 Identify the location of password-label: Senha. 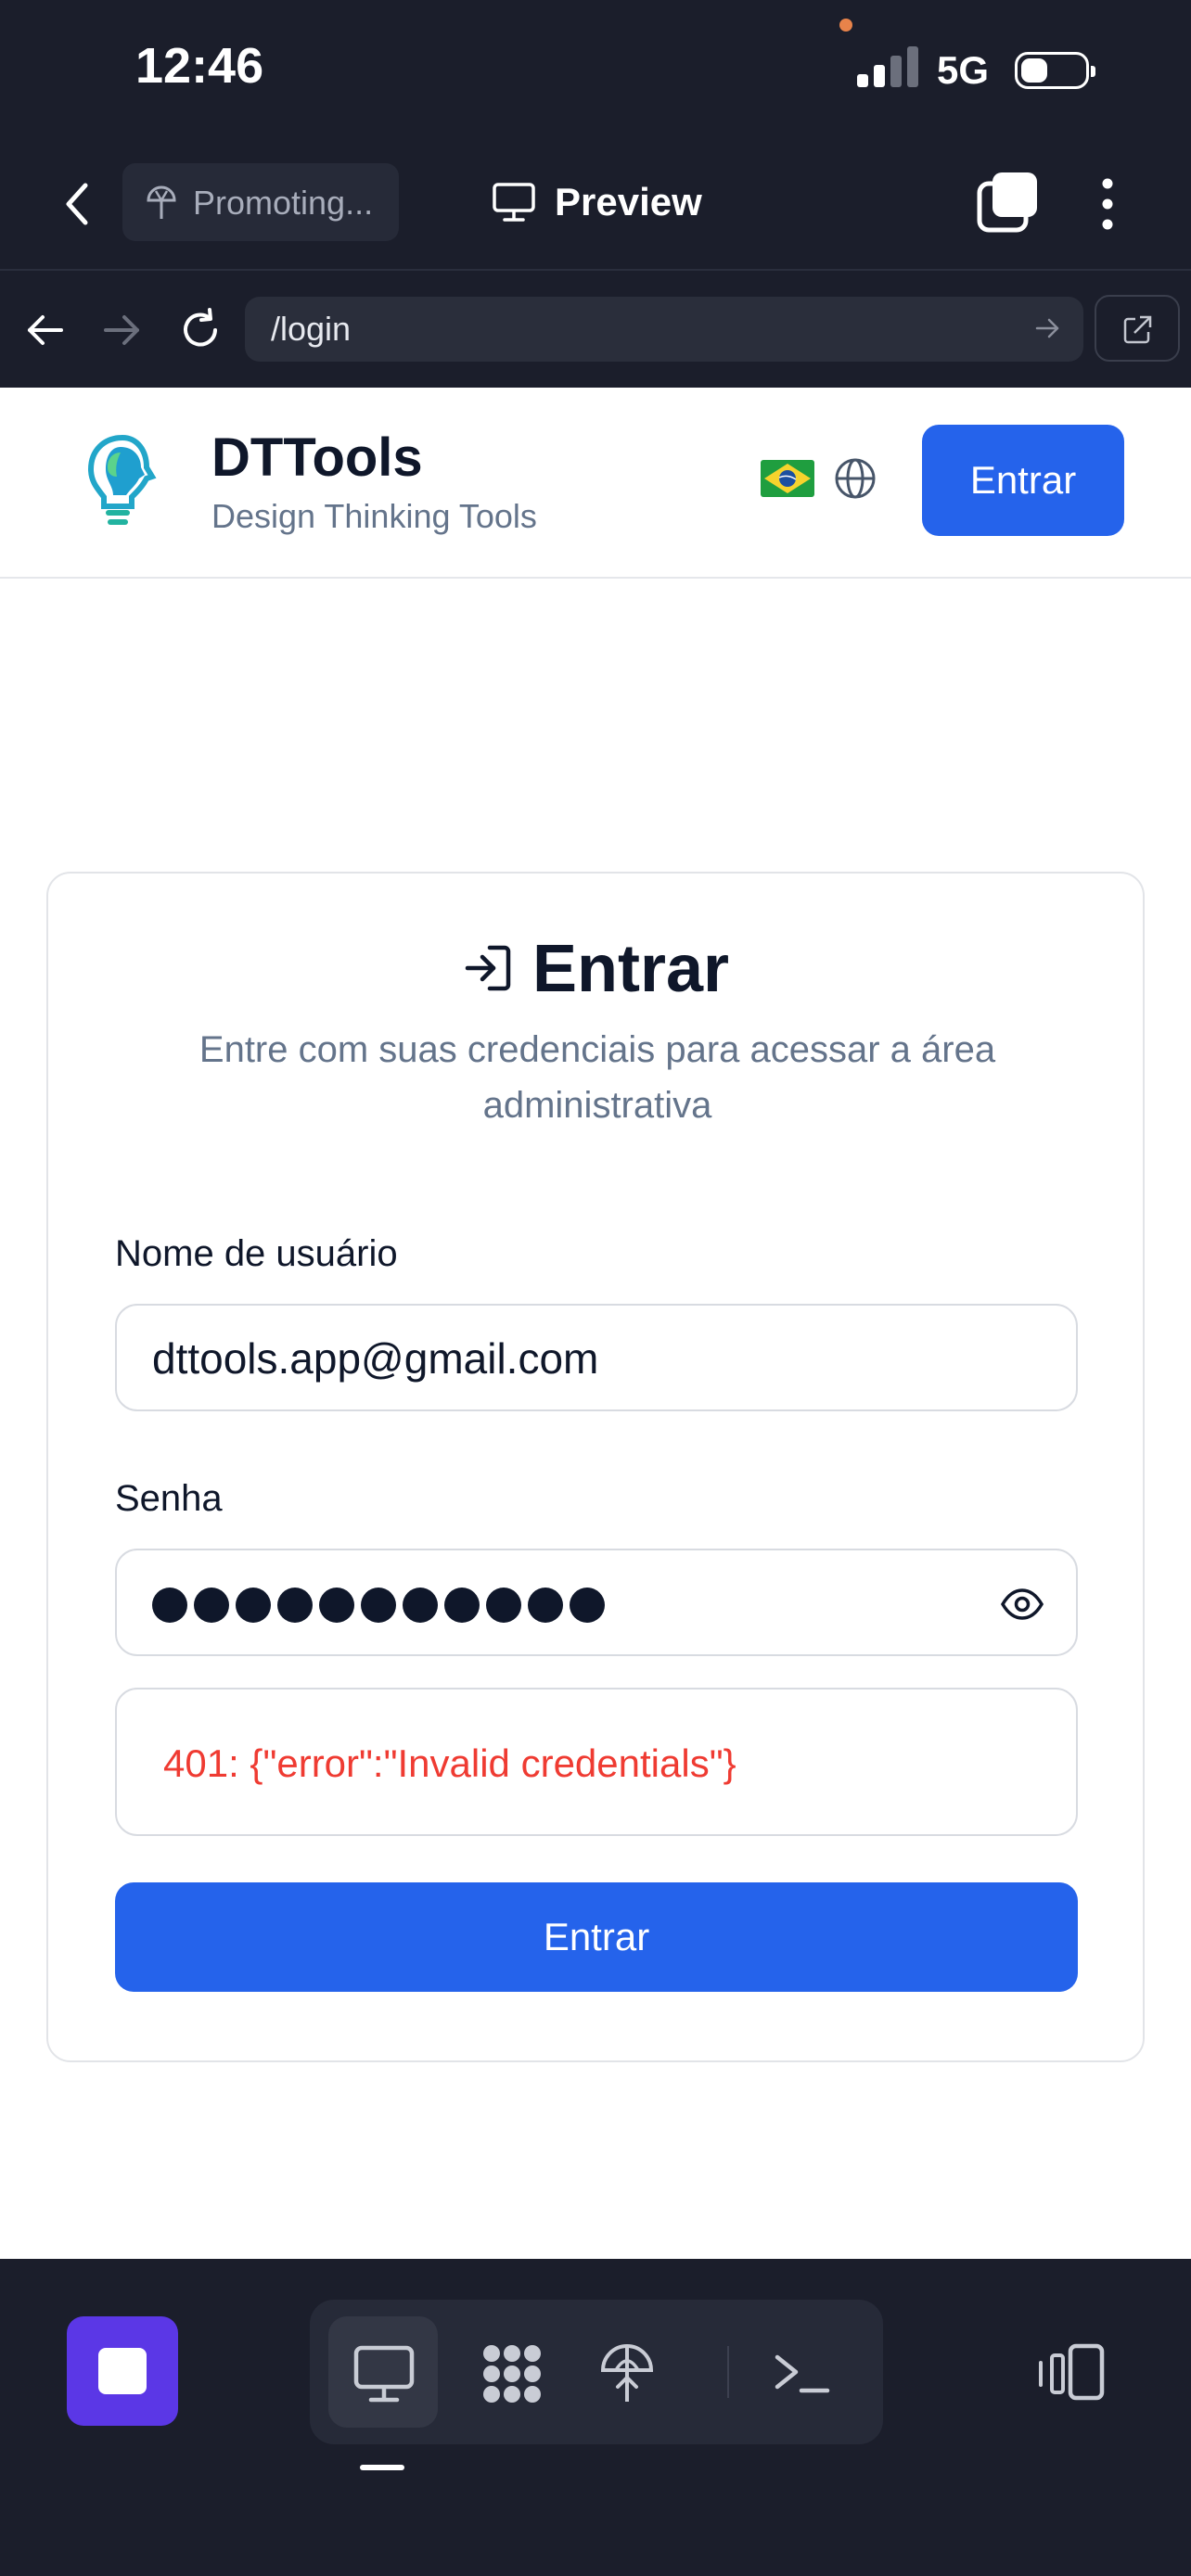
(169, 1498).